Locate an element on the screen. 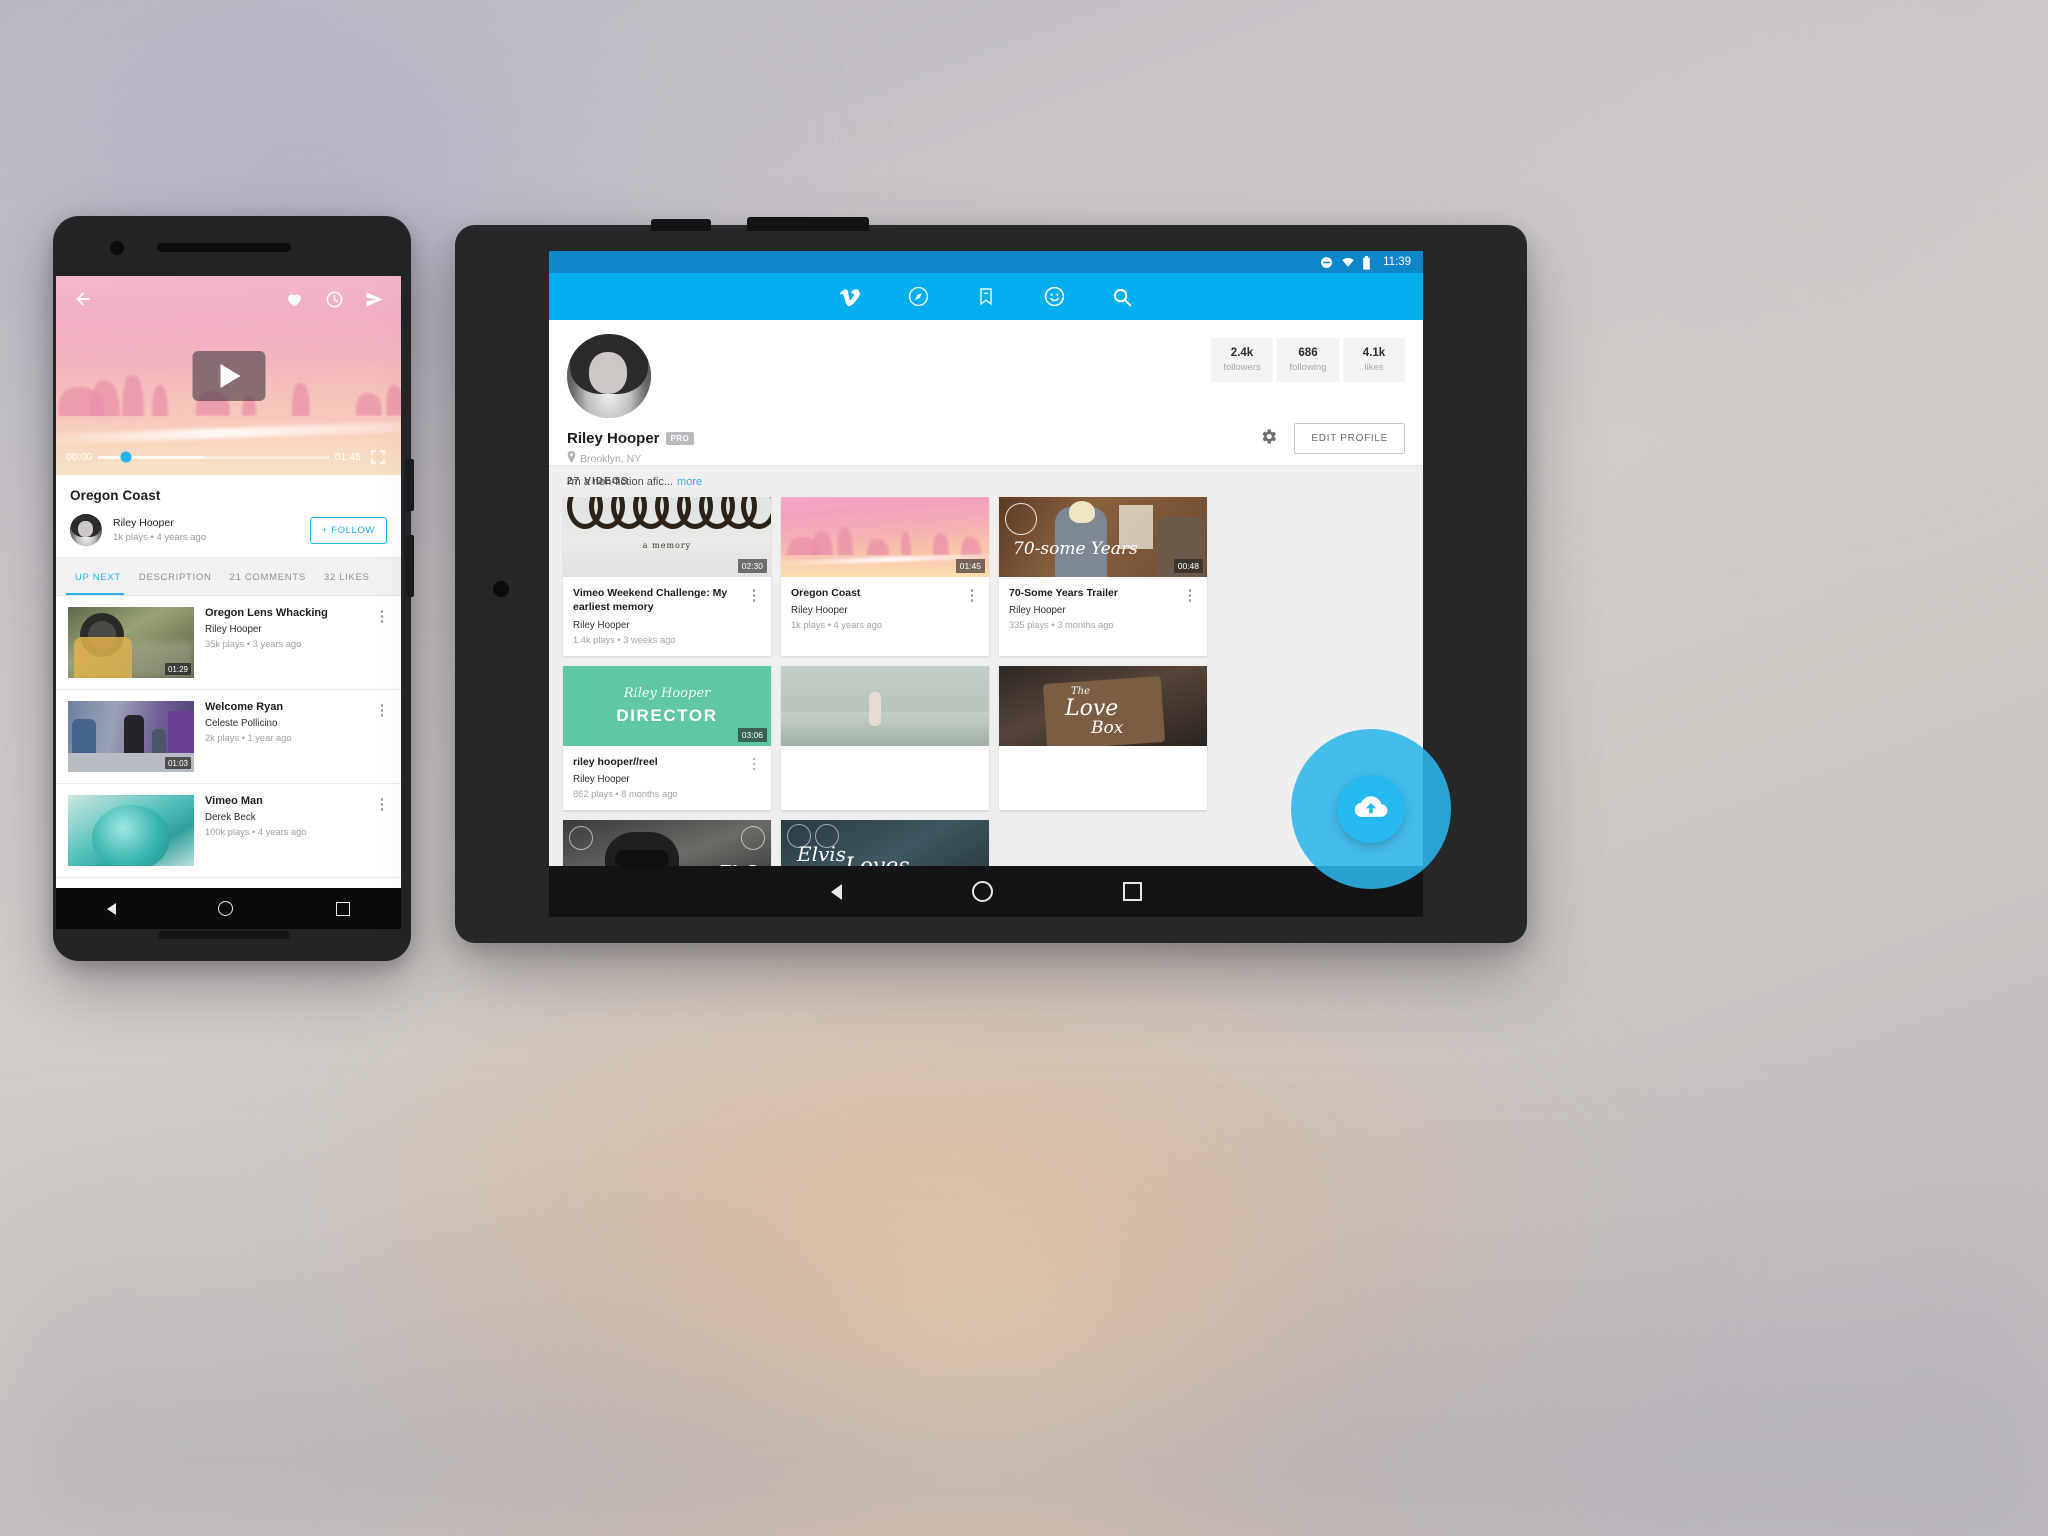 Image resolution: width=2048 pixels, height=1536 pixels. video-thumbnail: a memory 02:30 is located at coordinates (667, 537).